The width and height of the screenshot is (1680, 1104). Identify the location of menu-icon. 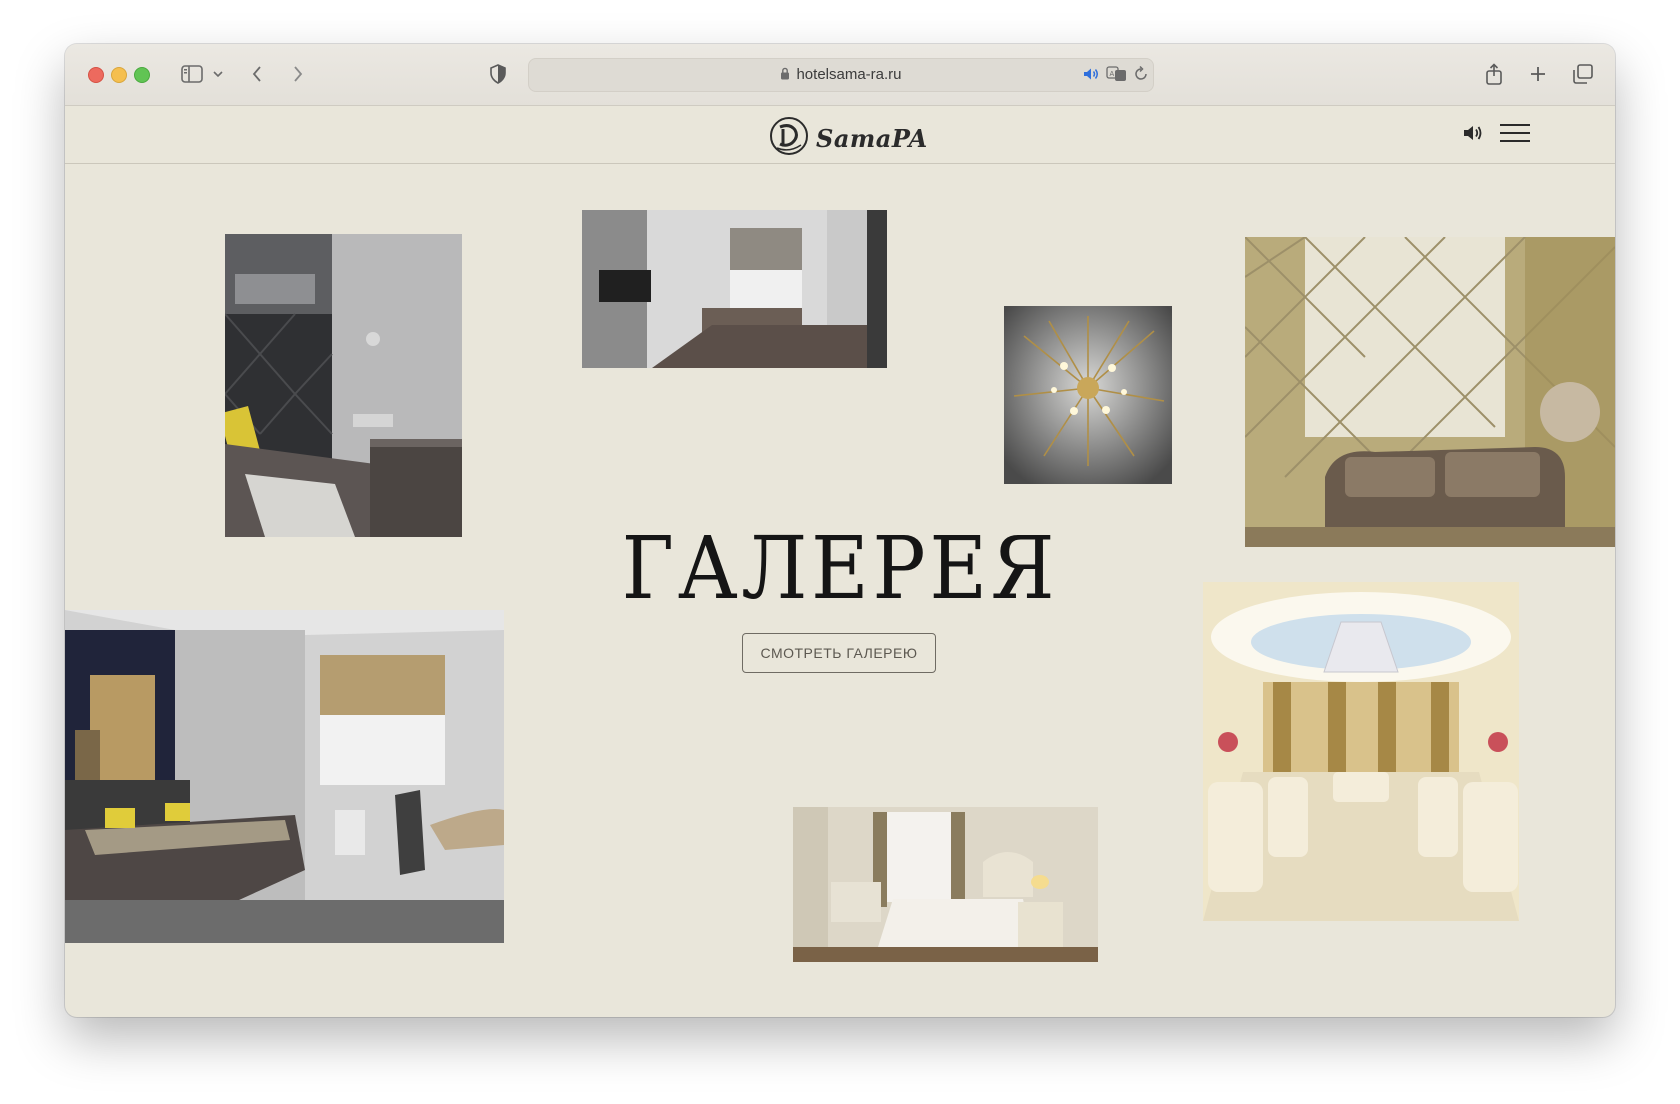
(1515, 135).